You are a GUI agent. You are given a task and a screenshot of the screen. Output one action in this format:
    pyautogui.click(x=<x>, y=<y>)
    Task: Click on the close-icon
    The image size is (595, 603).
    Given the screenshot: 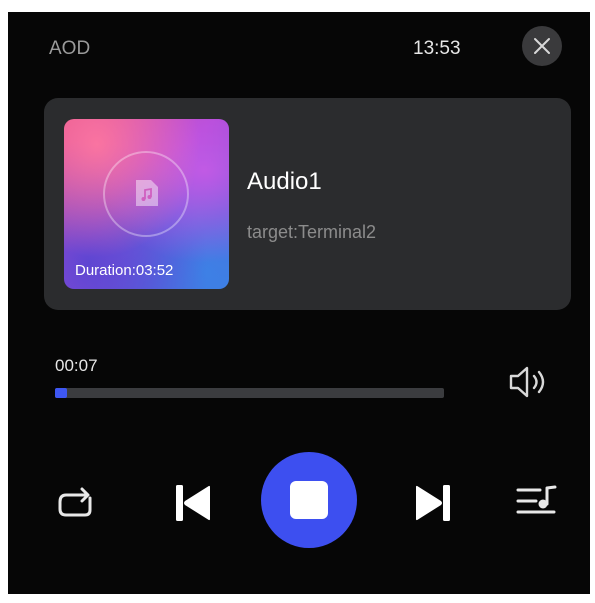 What is the action you would take?
    pyautogui.click(x=542, y=46)
    